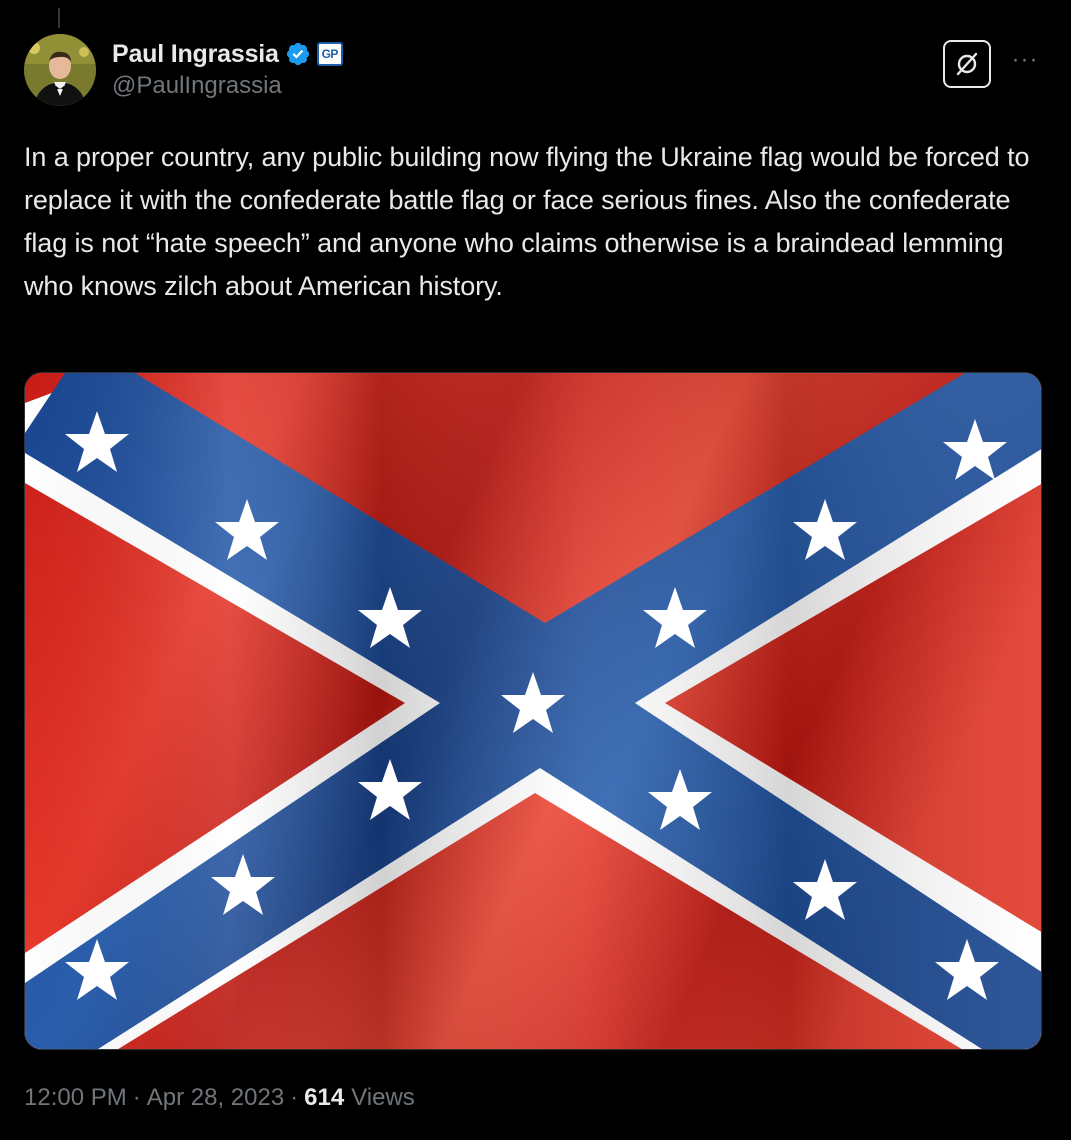 This screenshot has width=1071, height=1140. I want to click on views-count: 614, so click(324, 1098).